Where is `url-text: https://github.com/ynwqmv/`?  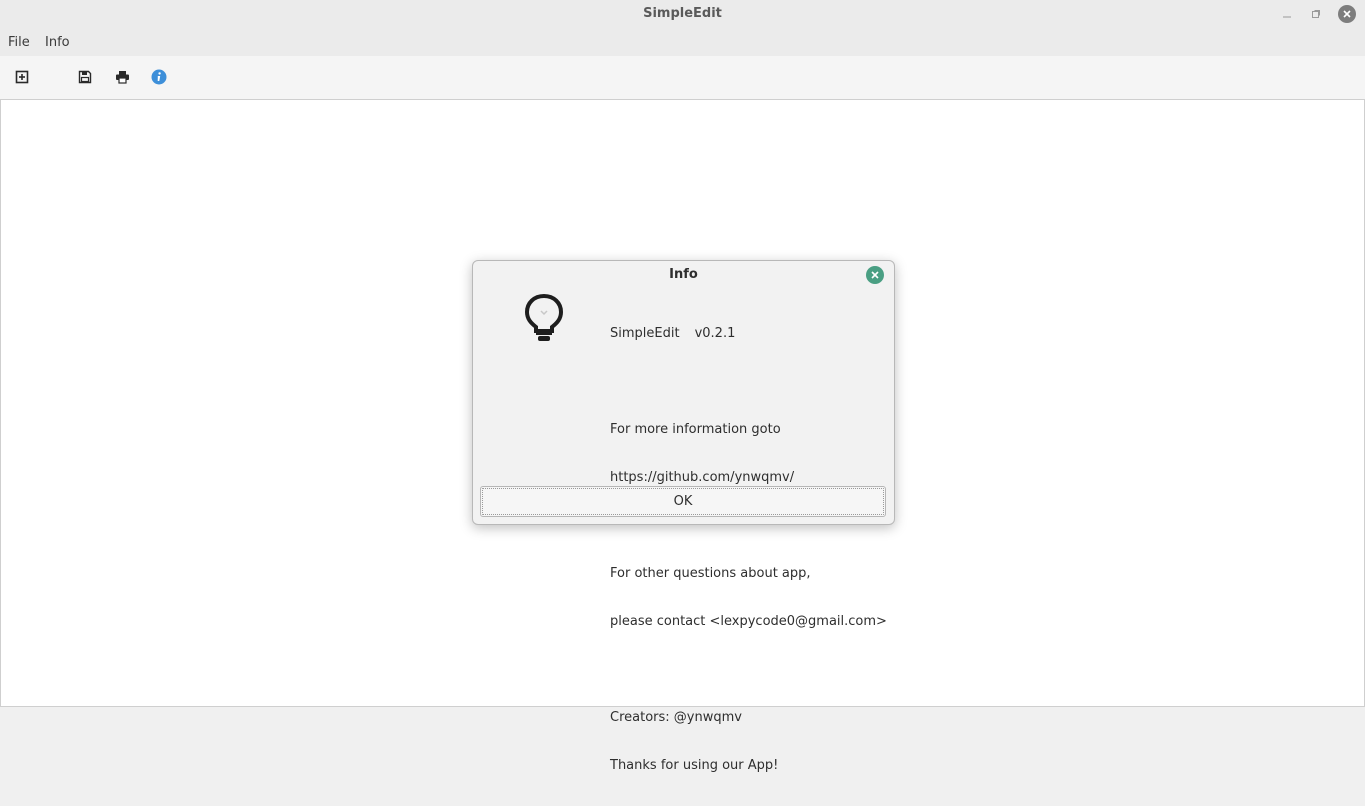
url-text: https://github.com/ynwqmv/ is located at coordinates (702, 477).